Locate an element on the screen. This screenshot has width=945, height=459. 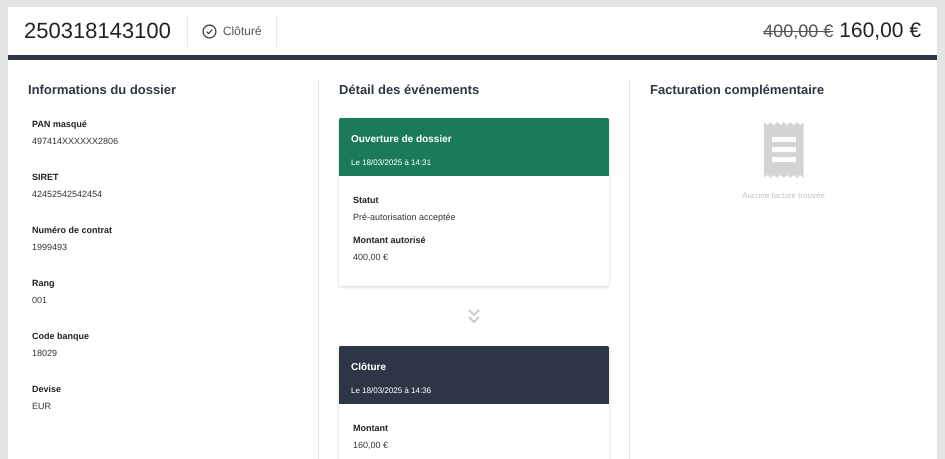
chevrons-down-icon is located at coordinates (474, 316).